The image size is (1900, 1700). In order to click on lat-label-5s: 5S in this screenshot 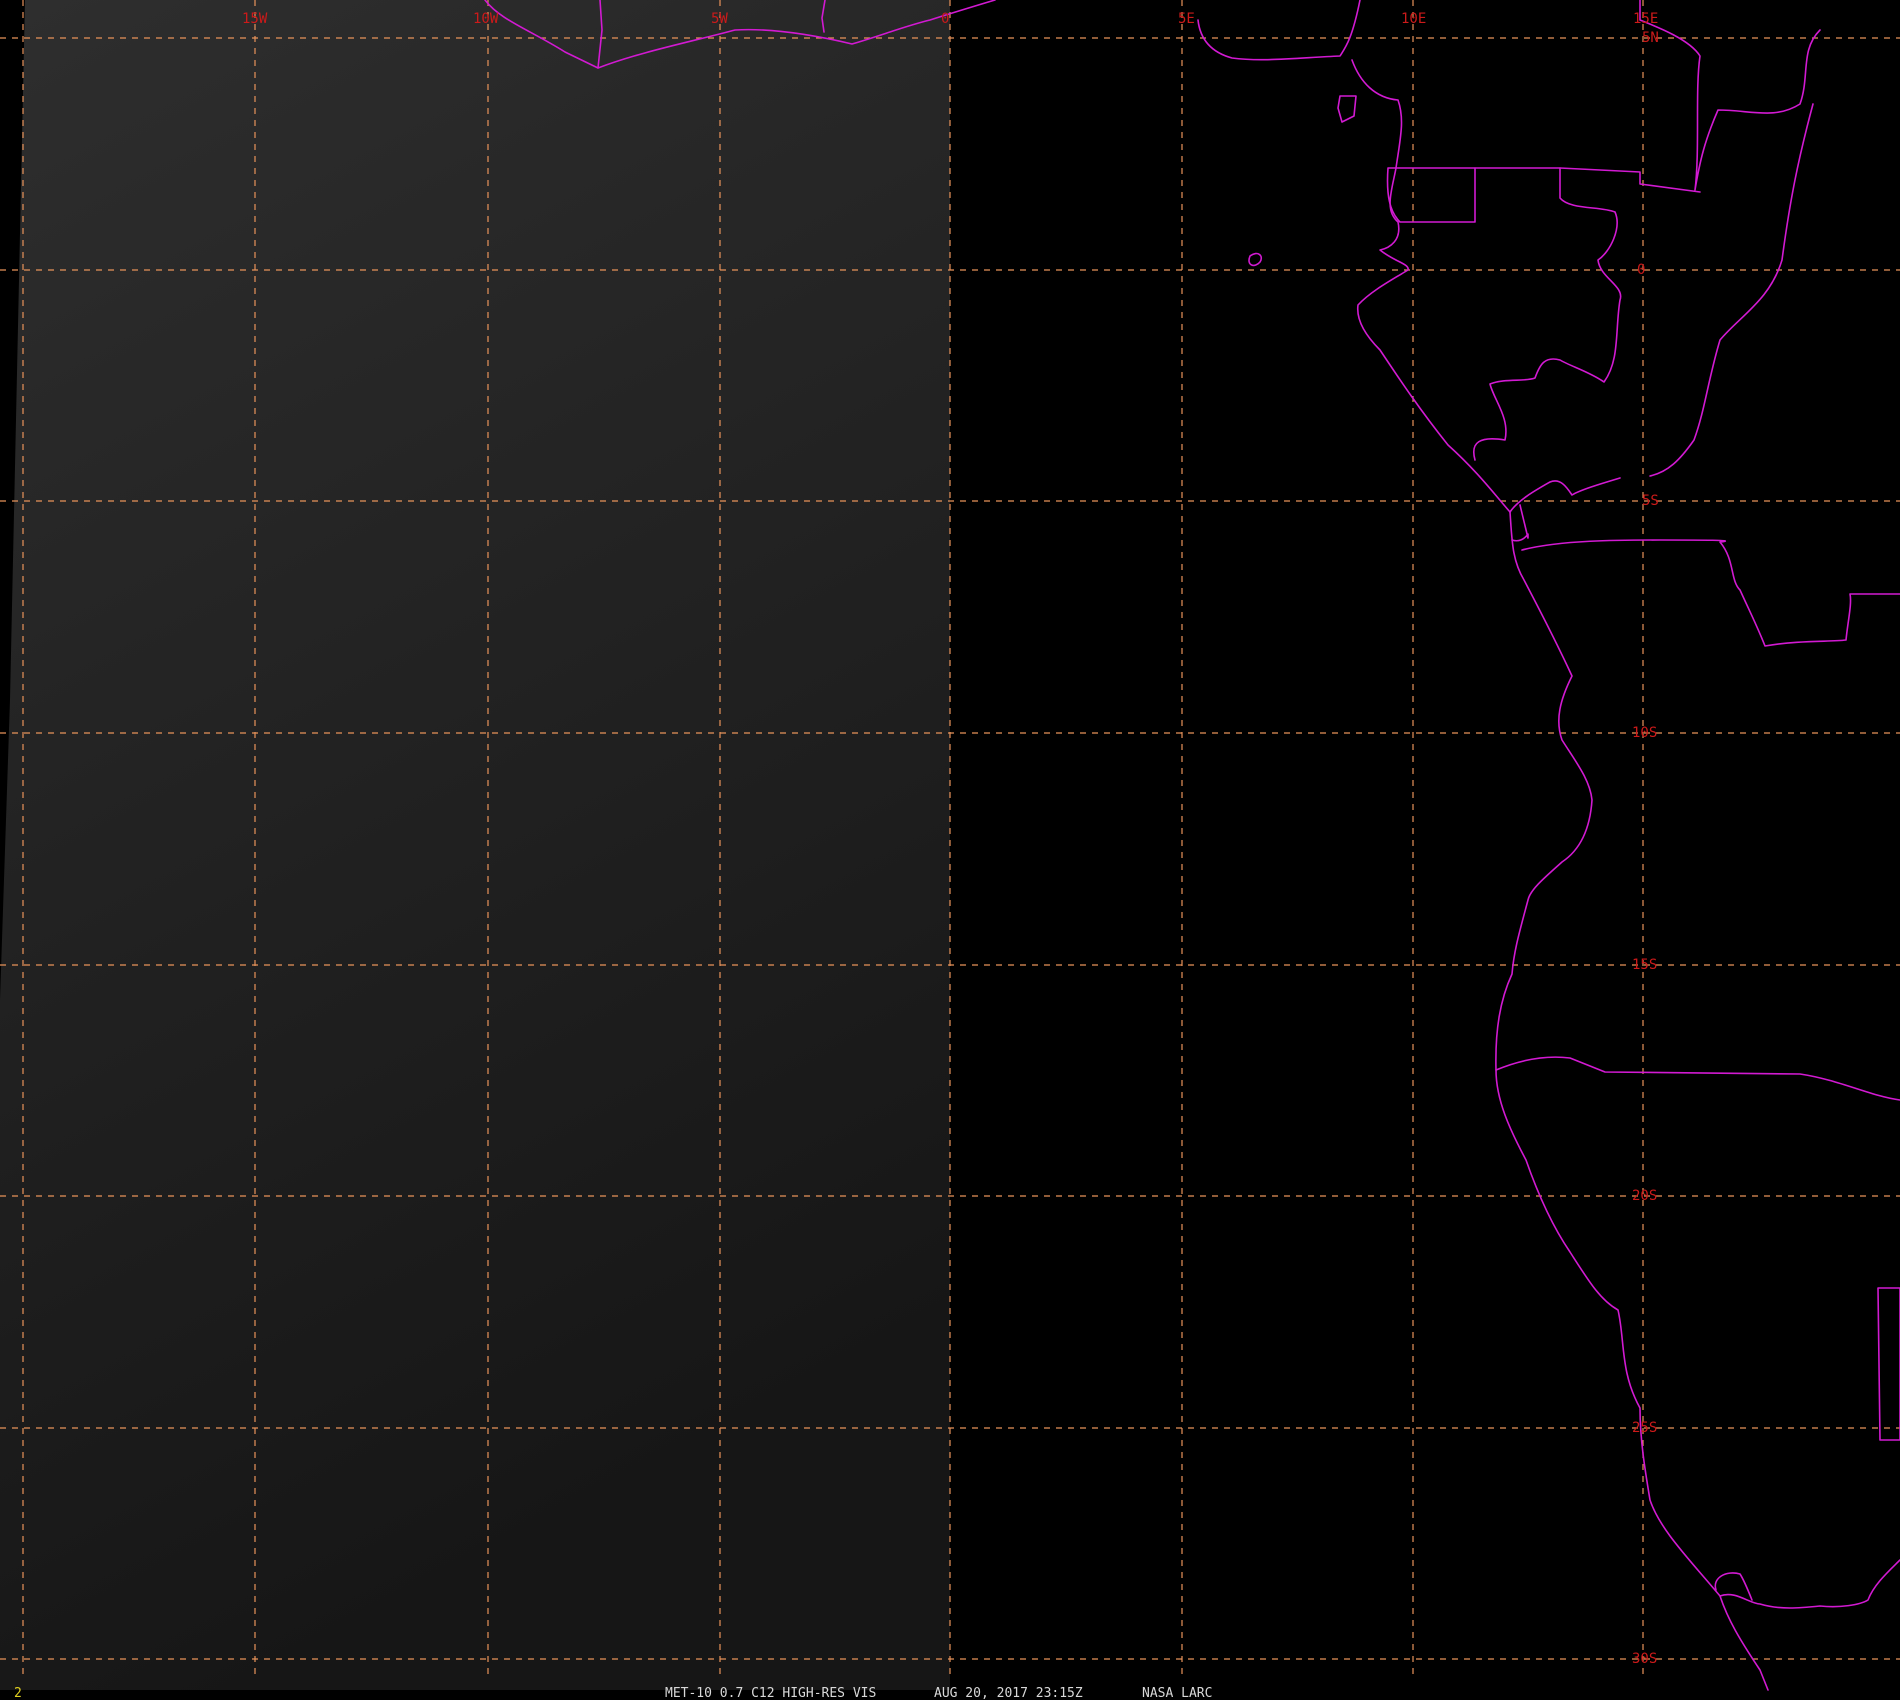, I will do `click(1650, 501)`.